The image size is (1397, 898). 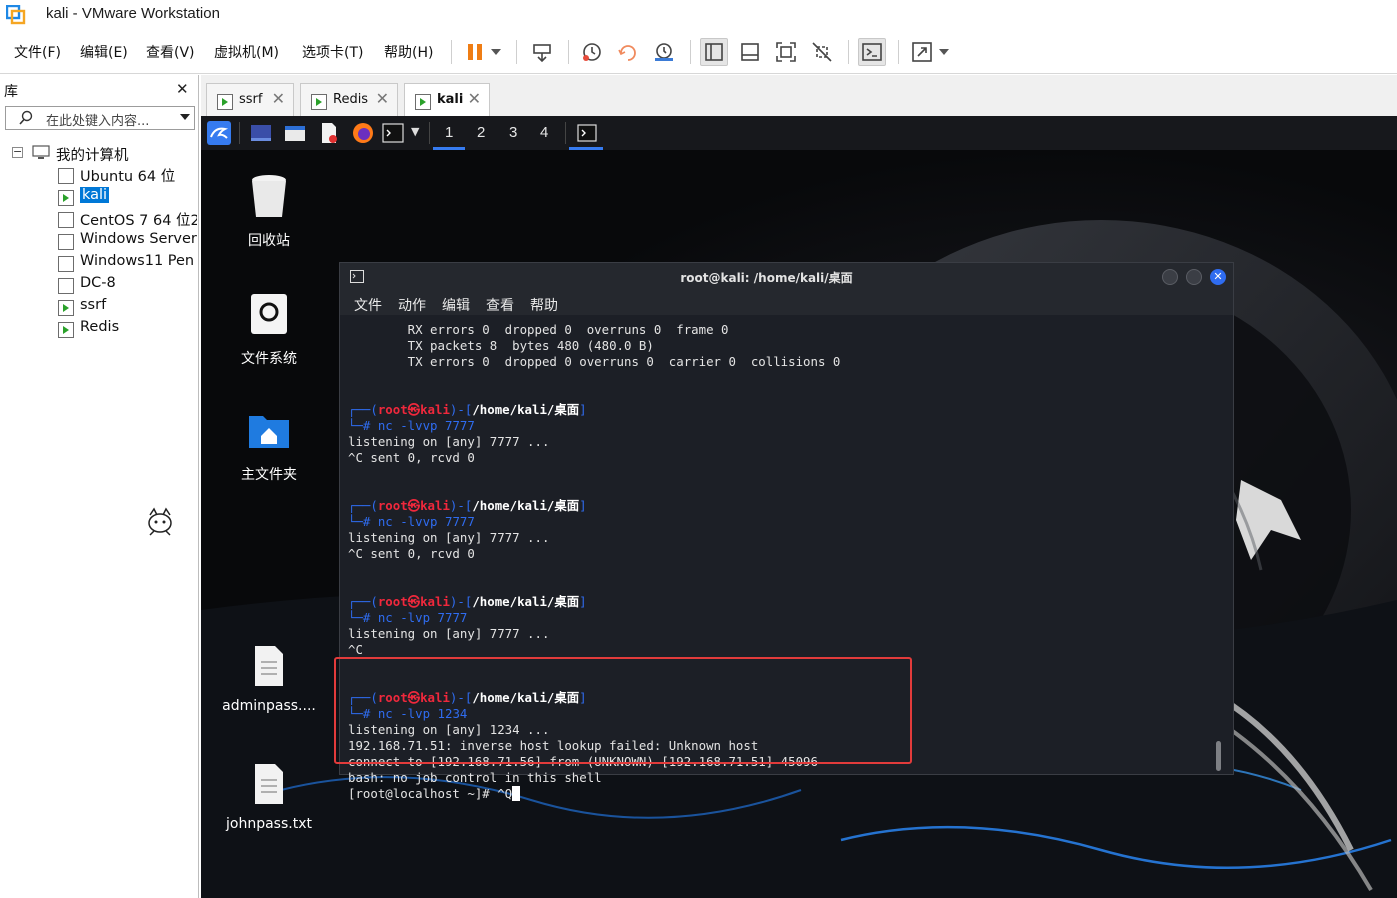 What do you see at coordinates (408, 52) in the screenshot?
I see `menu-help: 帮助(H)` at bounding box center [408, 52].